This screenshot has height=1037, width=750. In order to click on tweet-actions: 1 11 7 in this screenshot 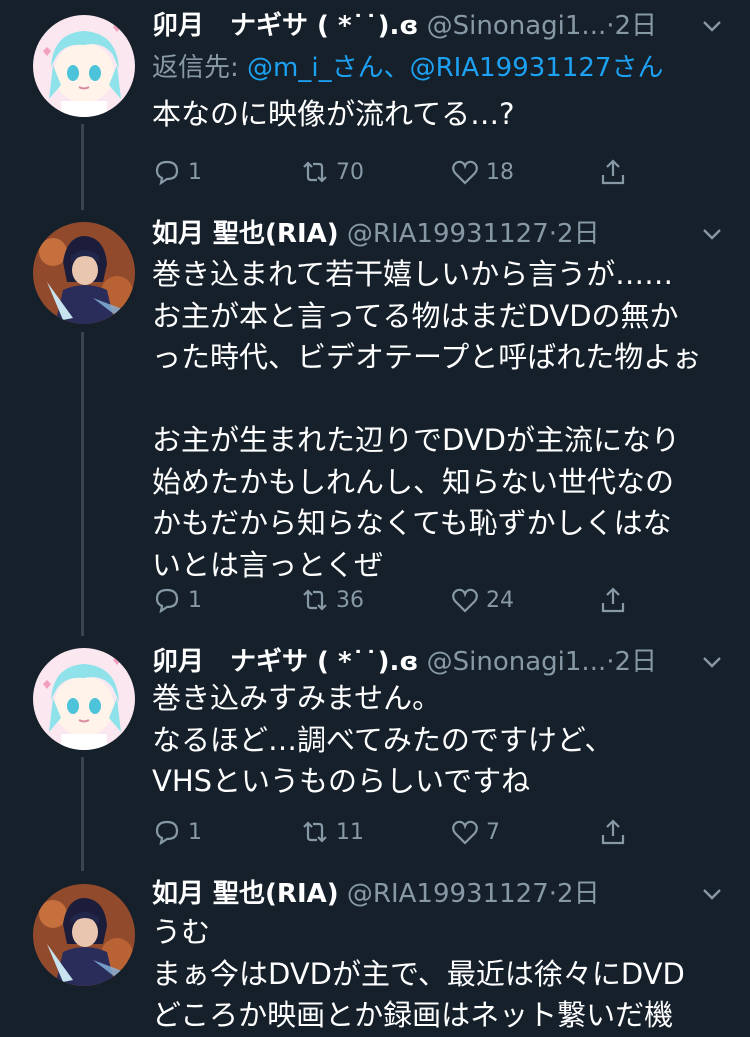, I will do `click(402, 832)`.